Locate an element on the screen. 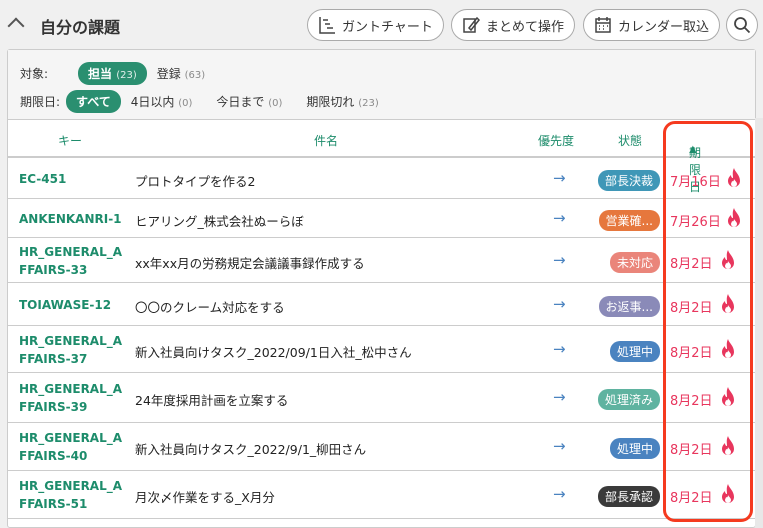 This screenshot has height=528, width=763. issue-key-text: HR_GENERAL_AFFAIRS-33 is located at coordinates (71, 260).